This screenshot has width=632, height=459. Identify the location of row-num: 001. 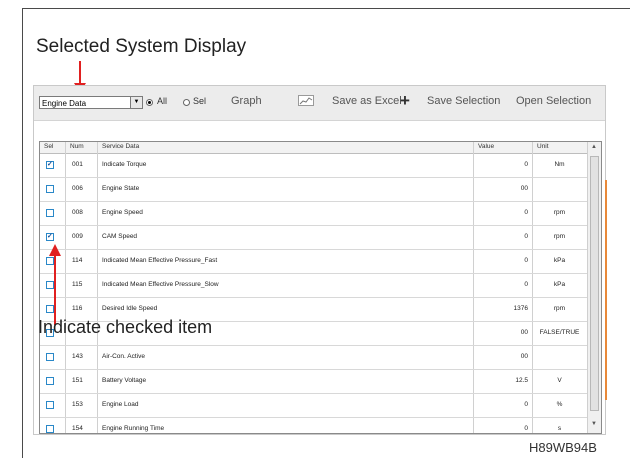
(77, 164).